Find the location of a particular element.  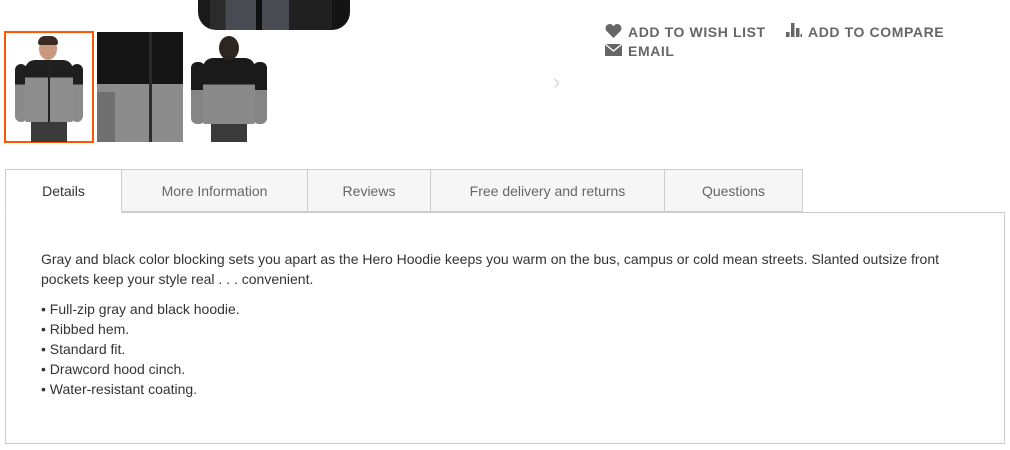

feature-item: • Standard fit. is located at coordinates (83, 349).